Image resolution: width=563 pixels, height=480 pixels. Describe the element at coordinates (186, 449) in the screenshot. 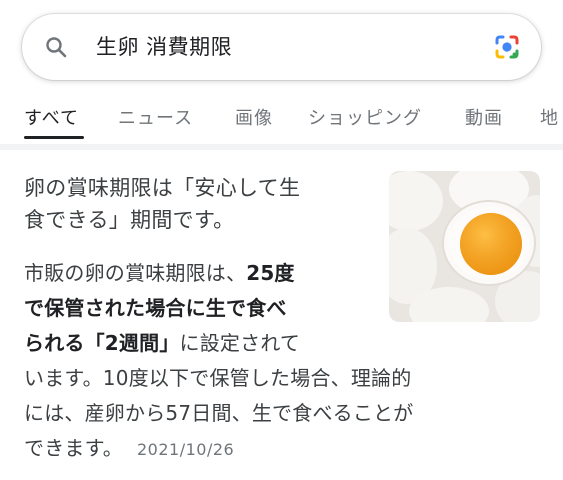

I see `snippet-date: 2021/10/26` at that location.